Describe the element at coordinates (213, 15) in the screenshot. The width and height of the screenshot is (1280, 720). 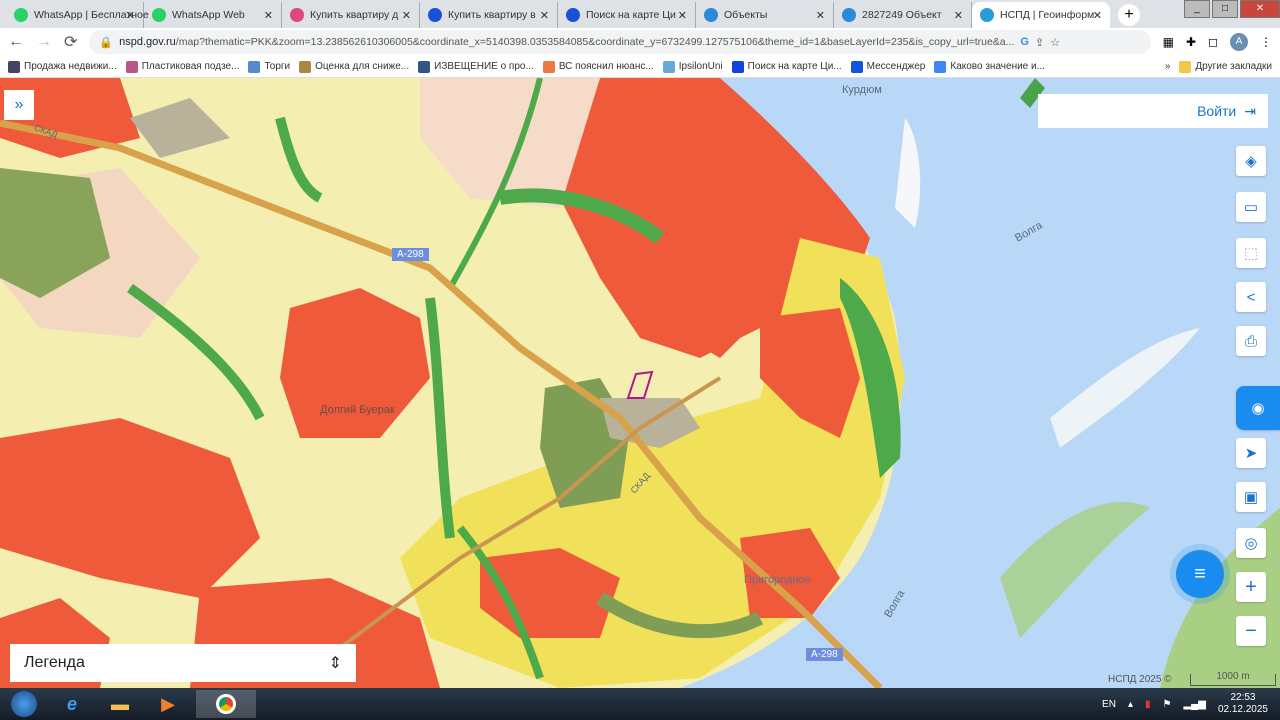
I see `browser-tab: WhatsApp Web ✕` at that location.